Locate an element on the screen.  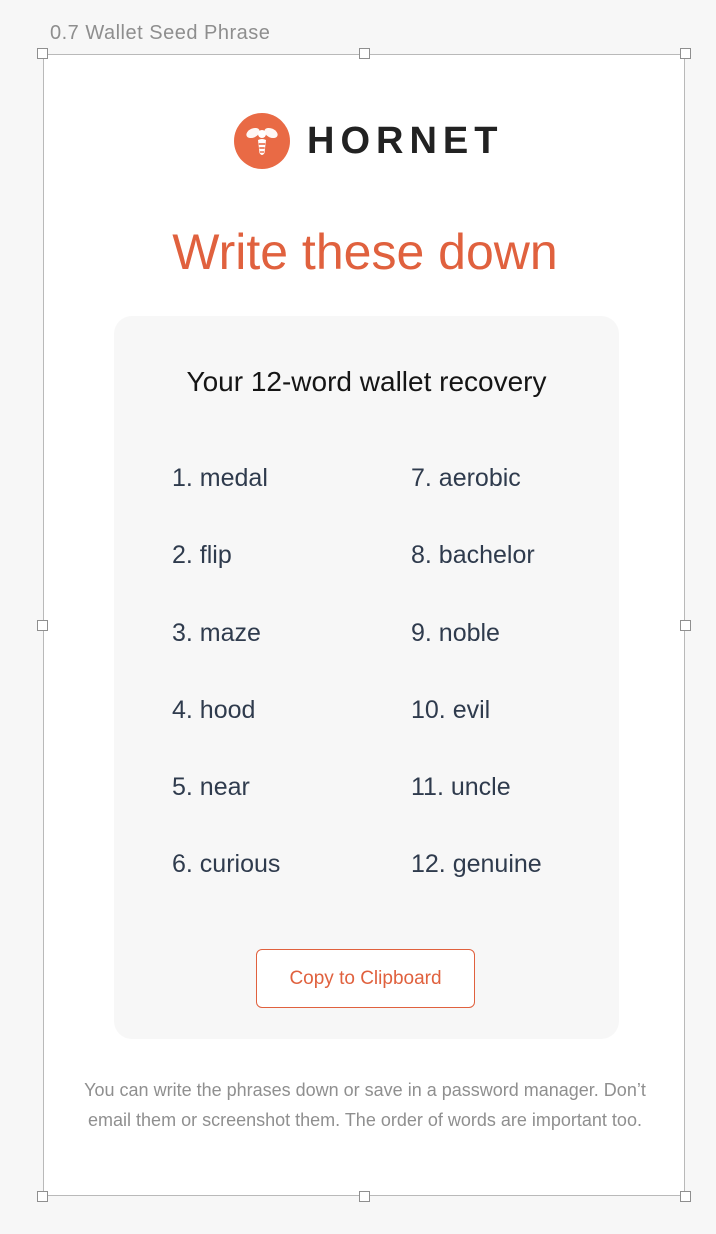
seed-word-5: 5. near is located at coordinates (211, 787).